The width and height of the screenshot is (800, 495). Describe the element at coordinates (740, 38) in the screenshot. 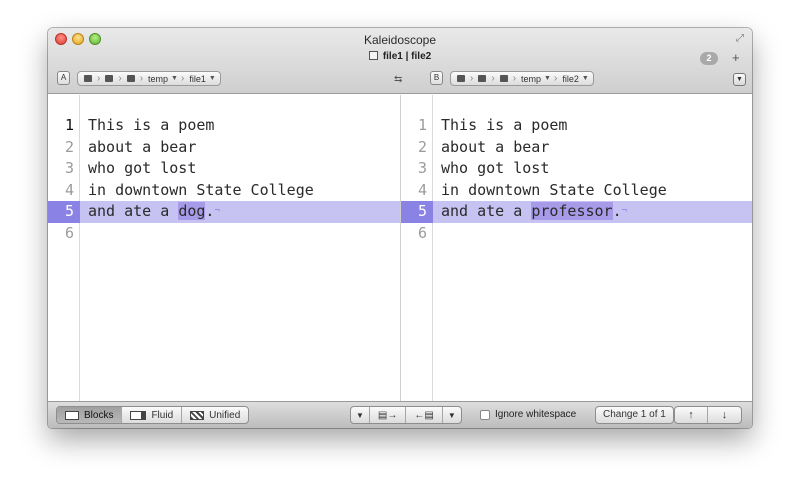

I see `fullscreen-icon: ⤢` at that location.